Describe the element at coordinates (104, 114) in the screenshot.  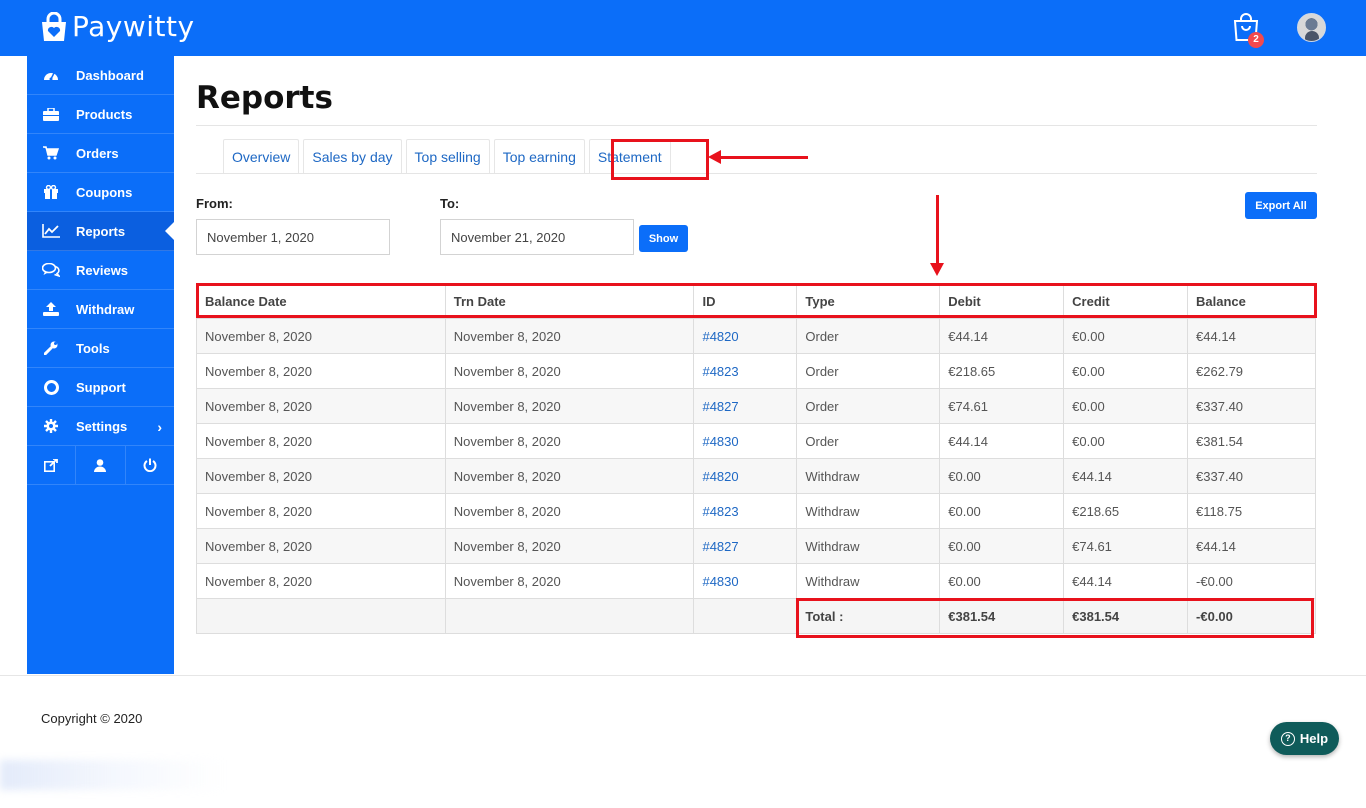
I see `sidebar-item-label: Products` at that location.